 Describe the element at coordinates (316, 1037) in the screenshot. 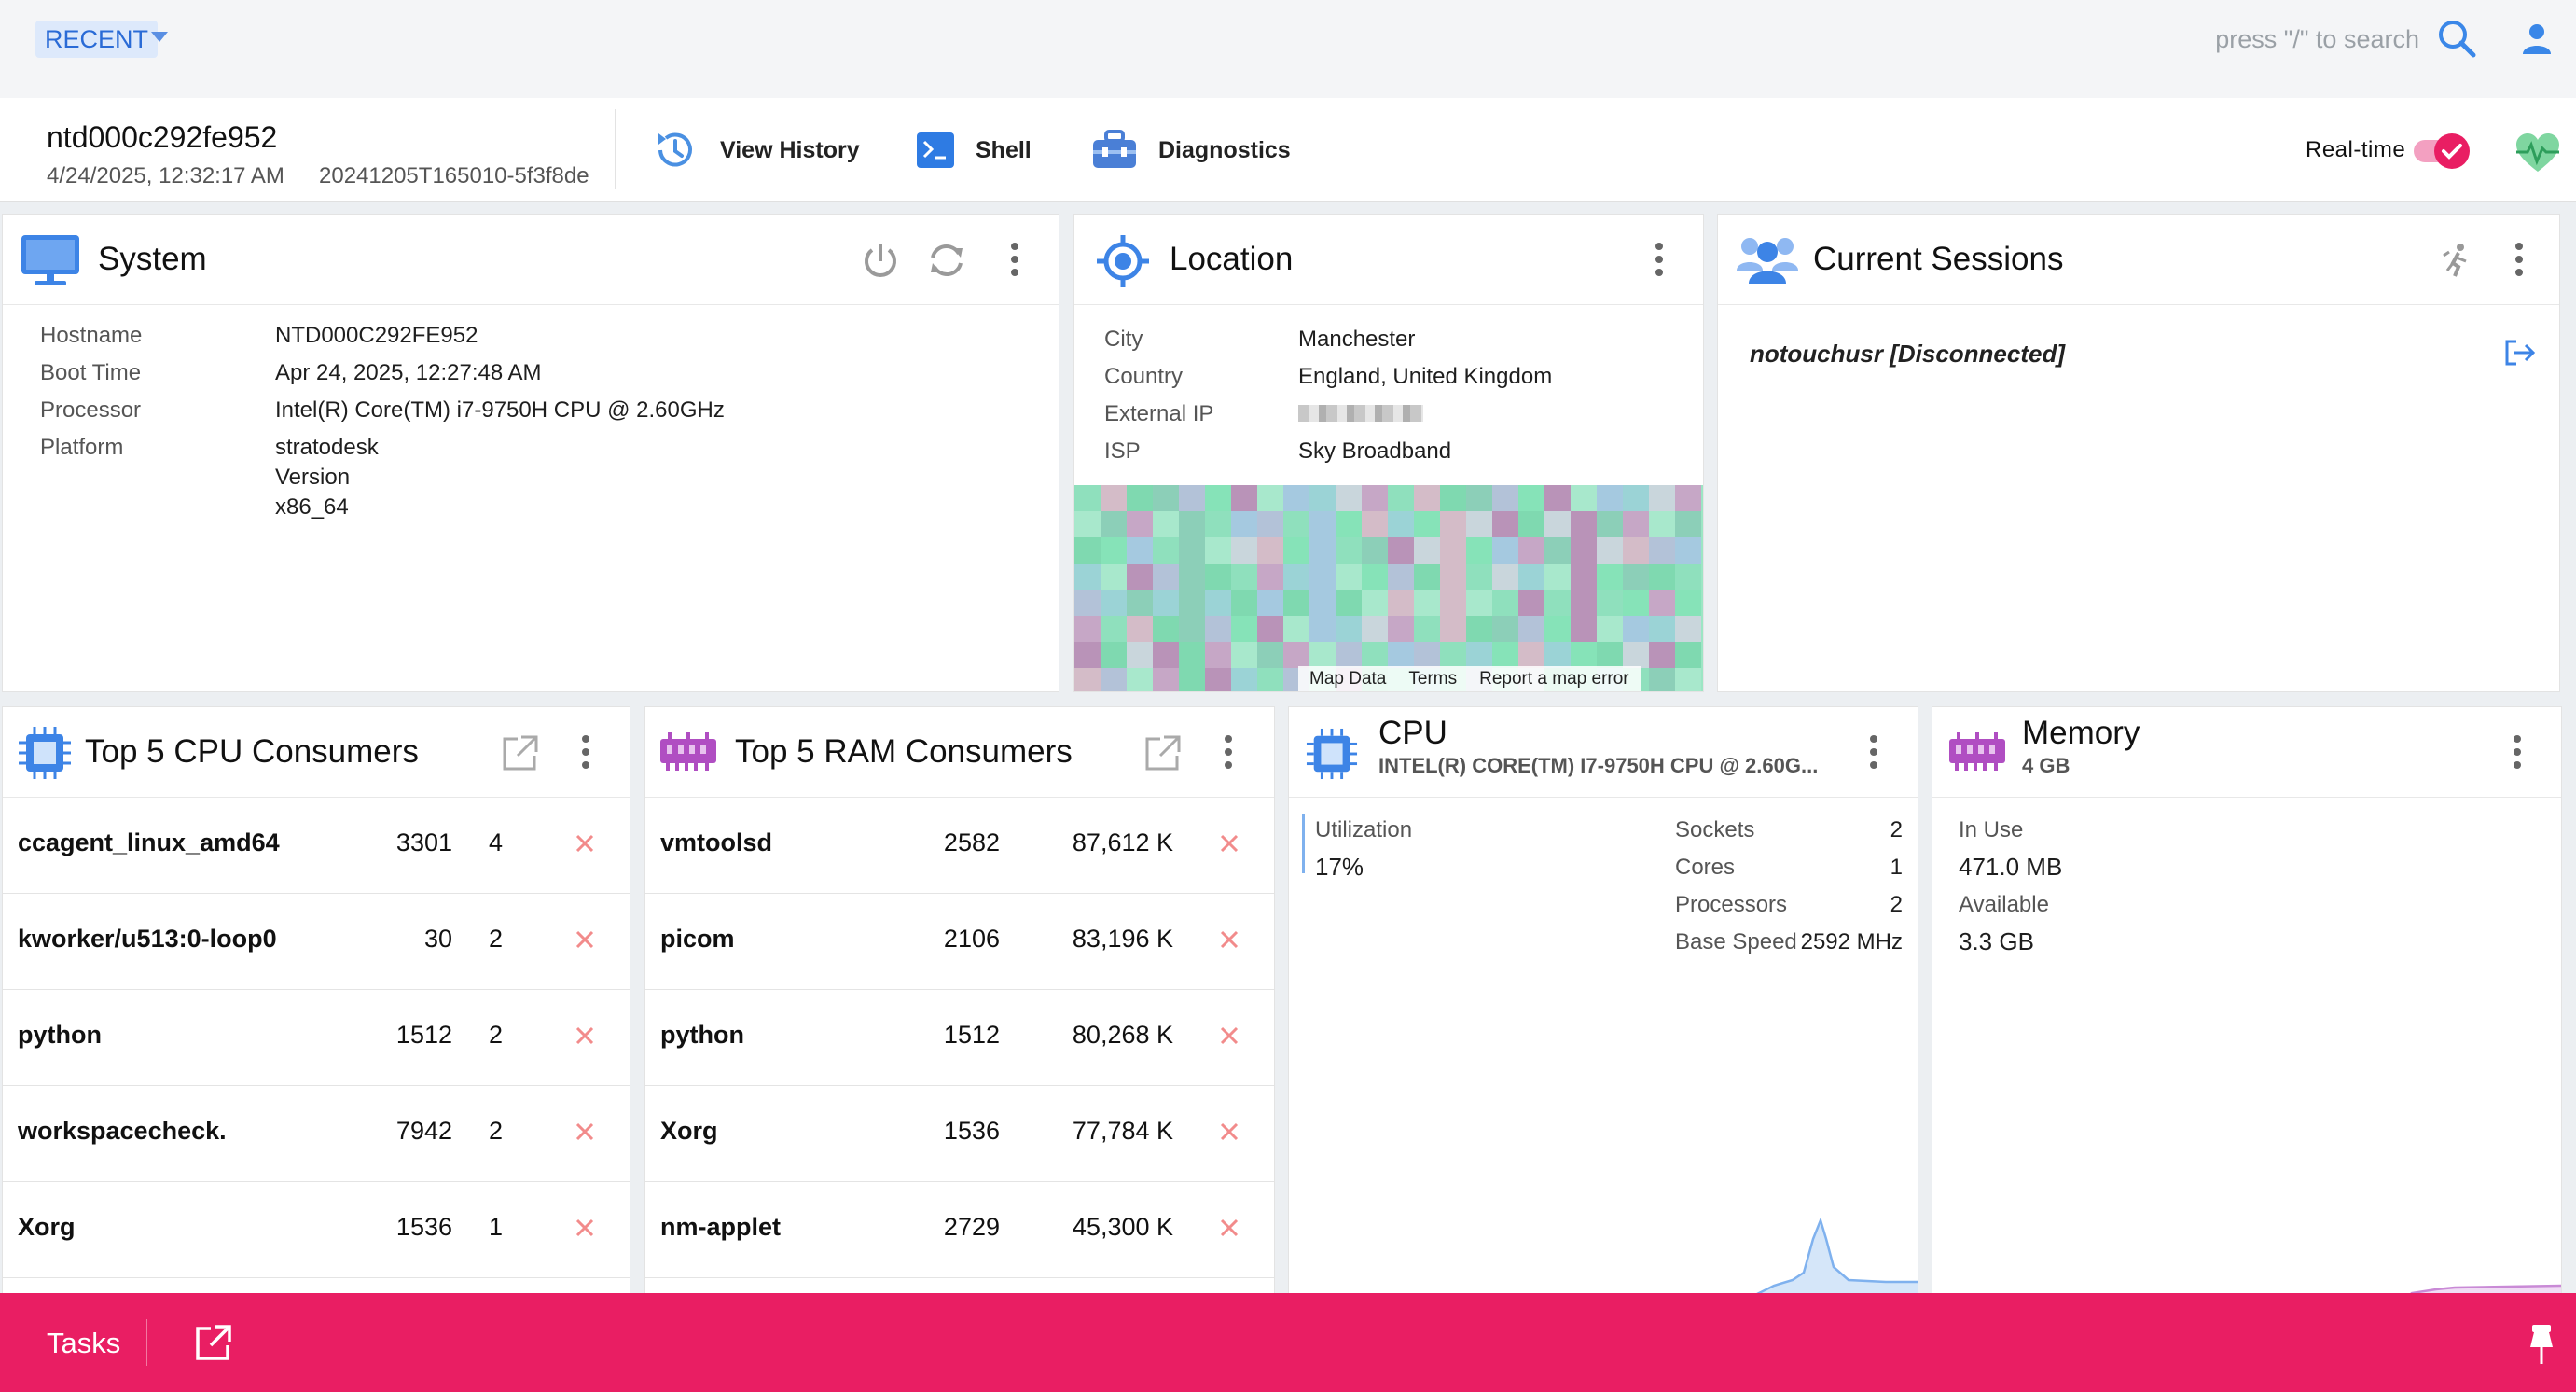

I see `table-row: python 1512 2` at that location.